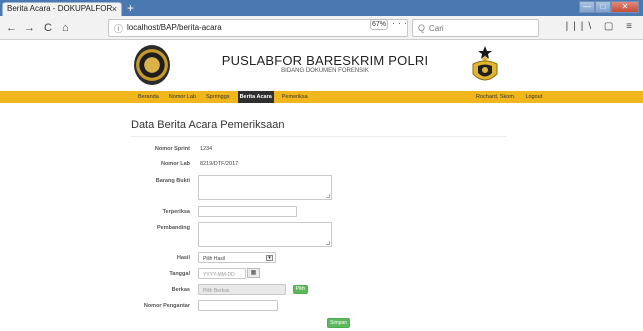 The width and height of the screenshot is (643, 331). I want to click on tanggal-input: YYYY-MM-DD, so click(222, 273).